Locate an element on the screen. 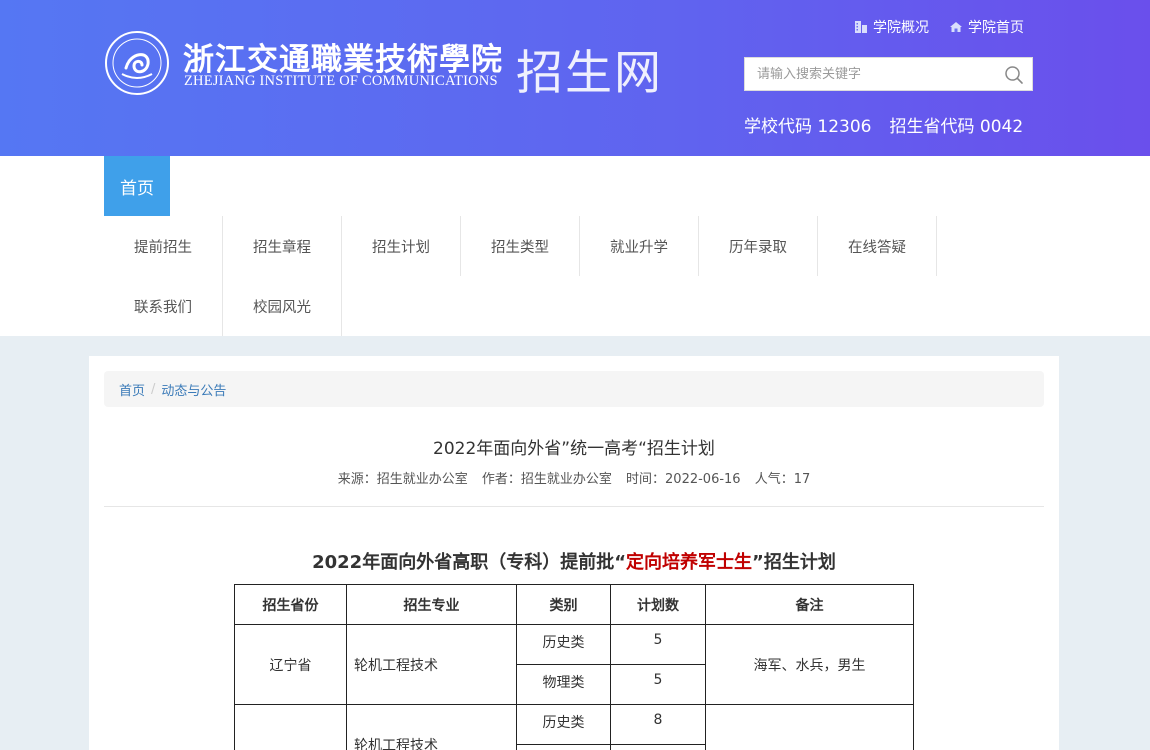 This screenshot has width=1150, height=750. nav-item-admission-types: 招生类型 is located at coordinates (520, 246).